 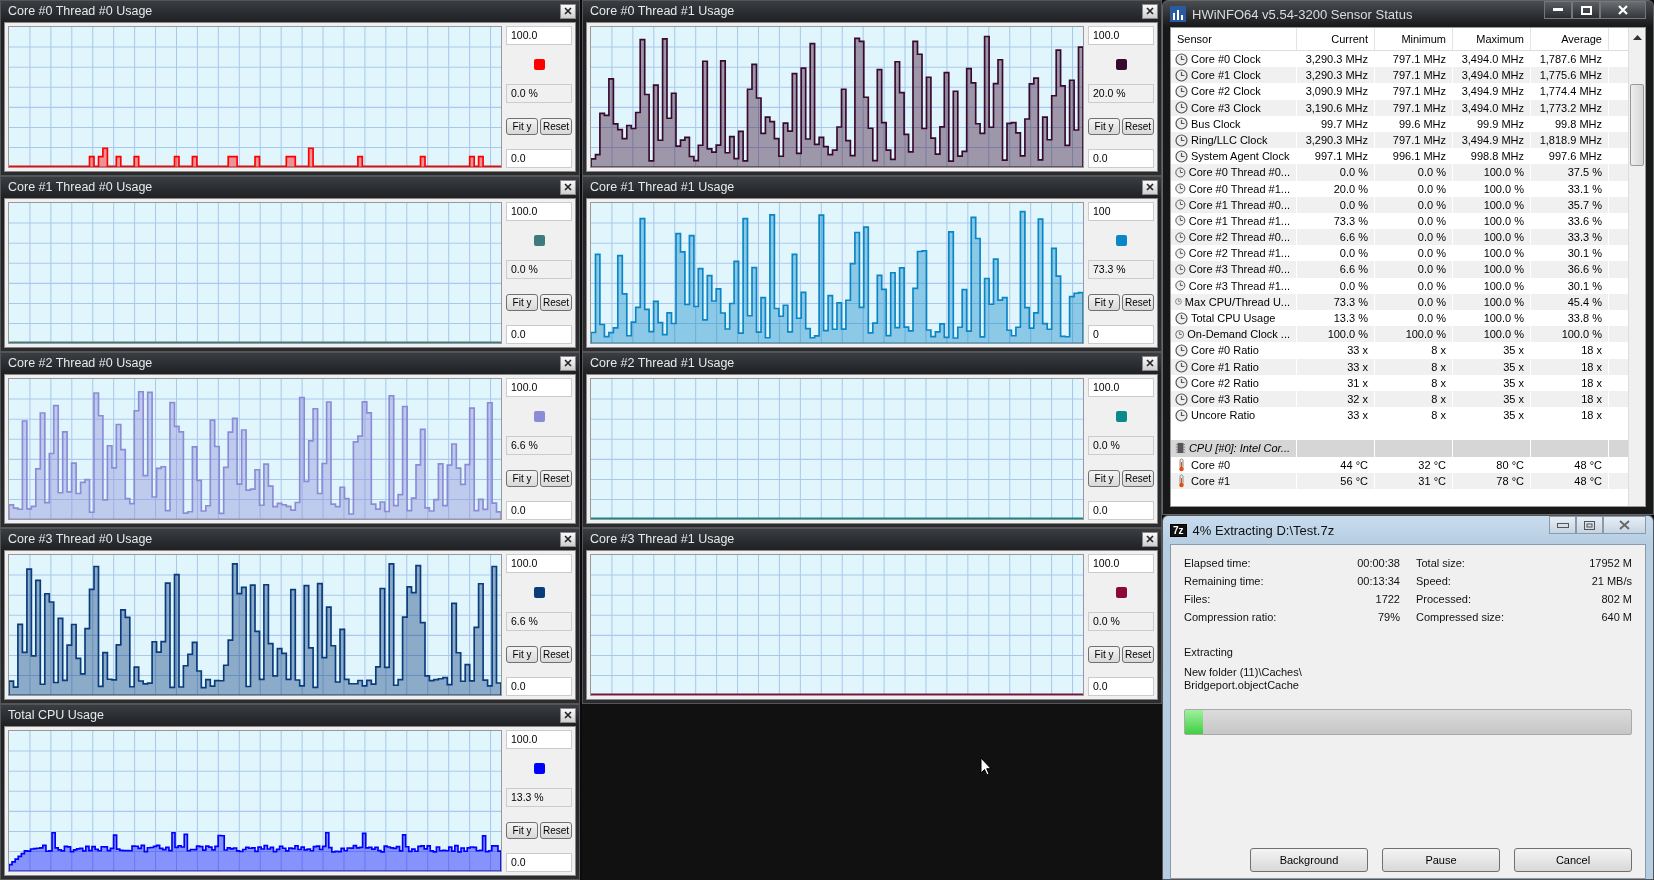 I want to click on table-cell: 1,773.2 MHz, so click(x=1570, y=107).